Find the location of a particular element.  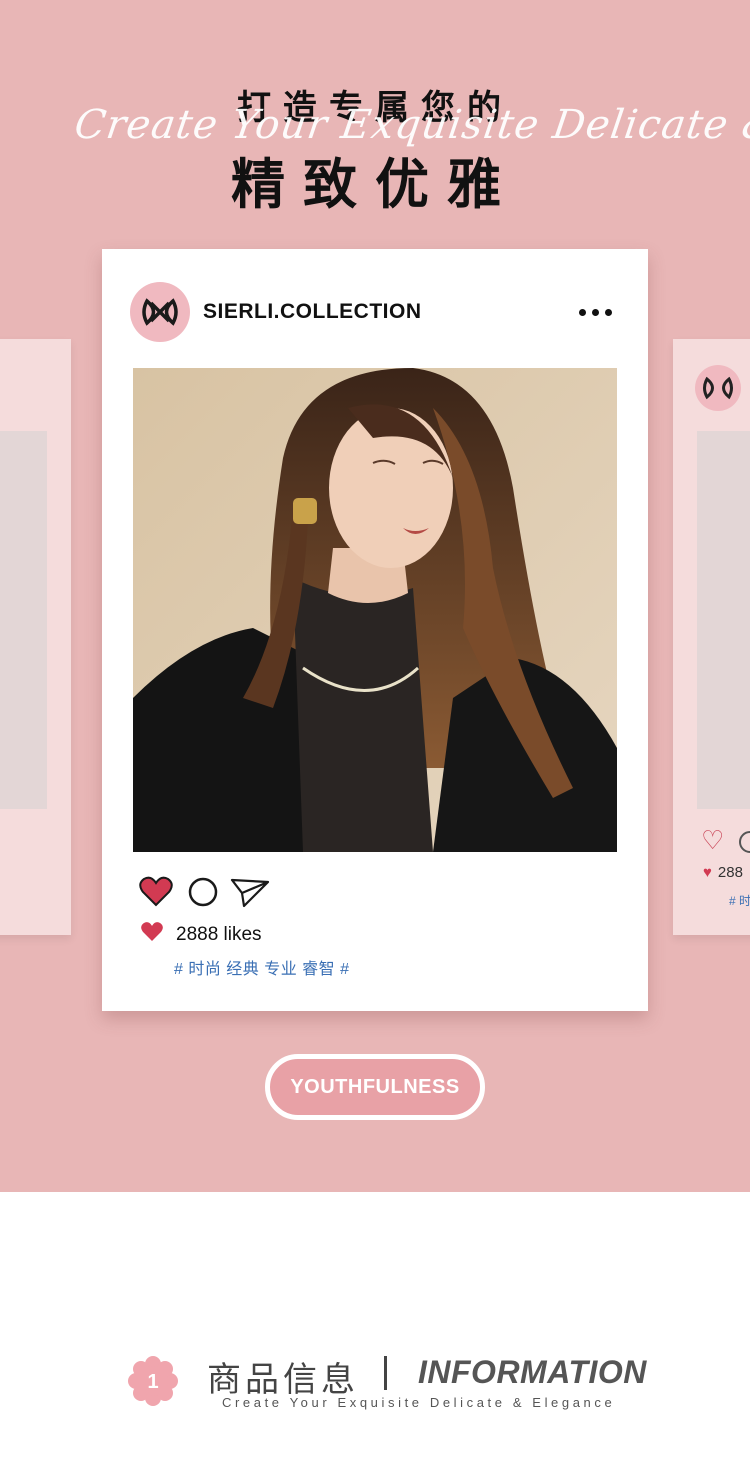

likes-count: 2888 likes is located at coordinates (219, 935).